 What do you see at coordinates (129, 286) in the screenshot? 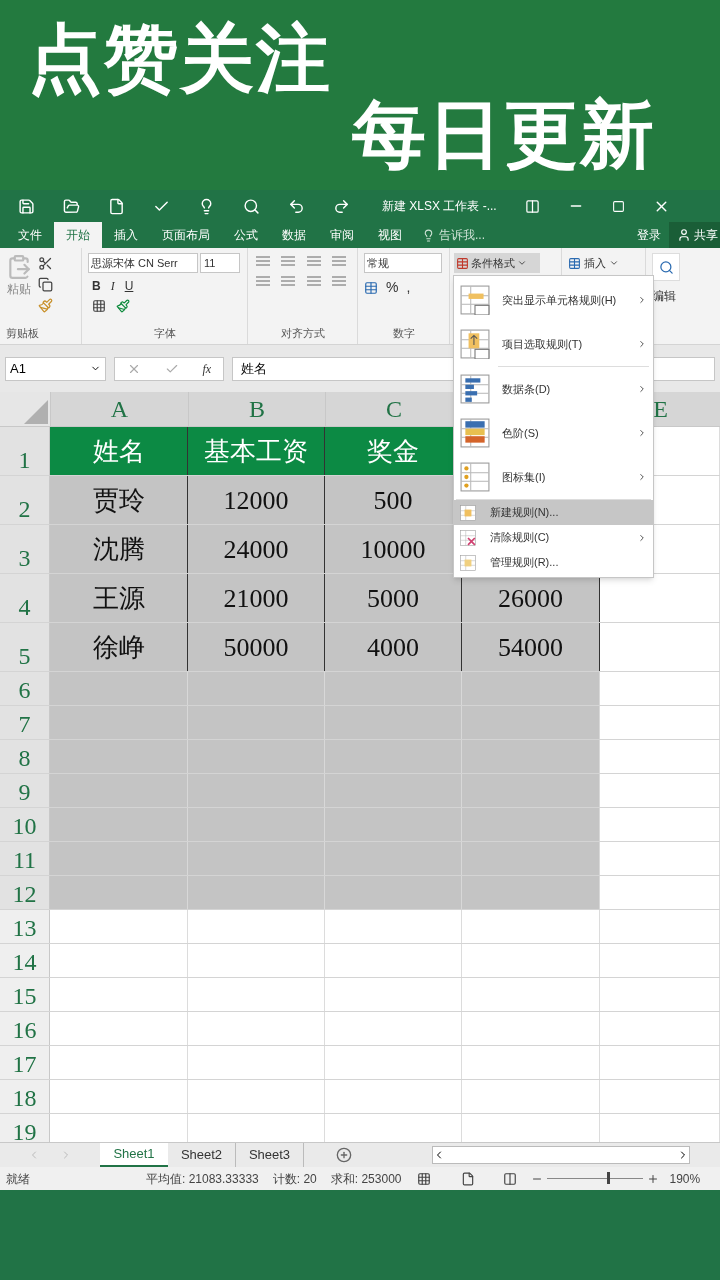
I see `underline-button: U` at bounding box center [129, 286].